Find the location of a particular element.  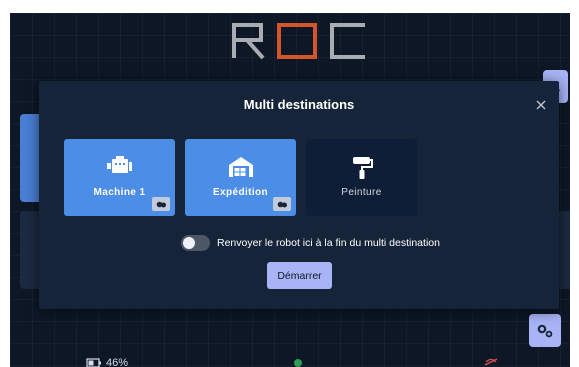

return-robot-toggle is located at coordinates (195, 243).